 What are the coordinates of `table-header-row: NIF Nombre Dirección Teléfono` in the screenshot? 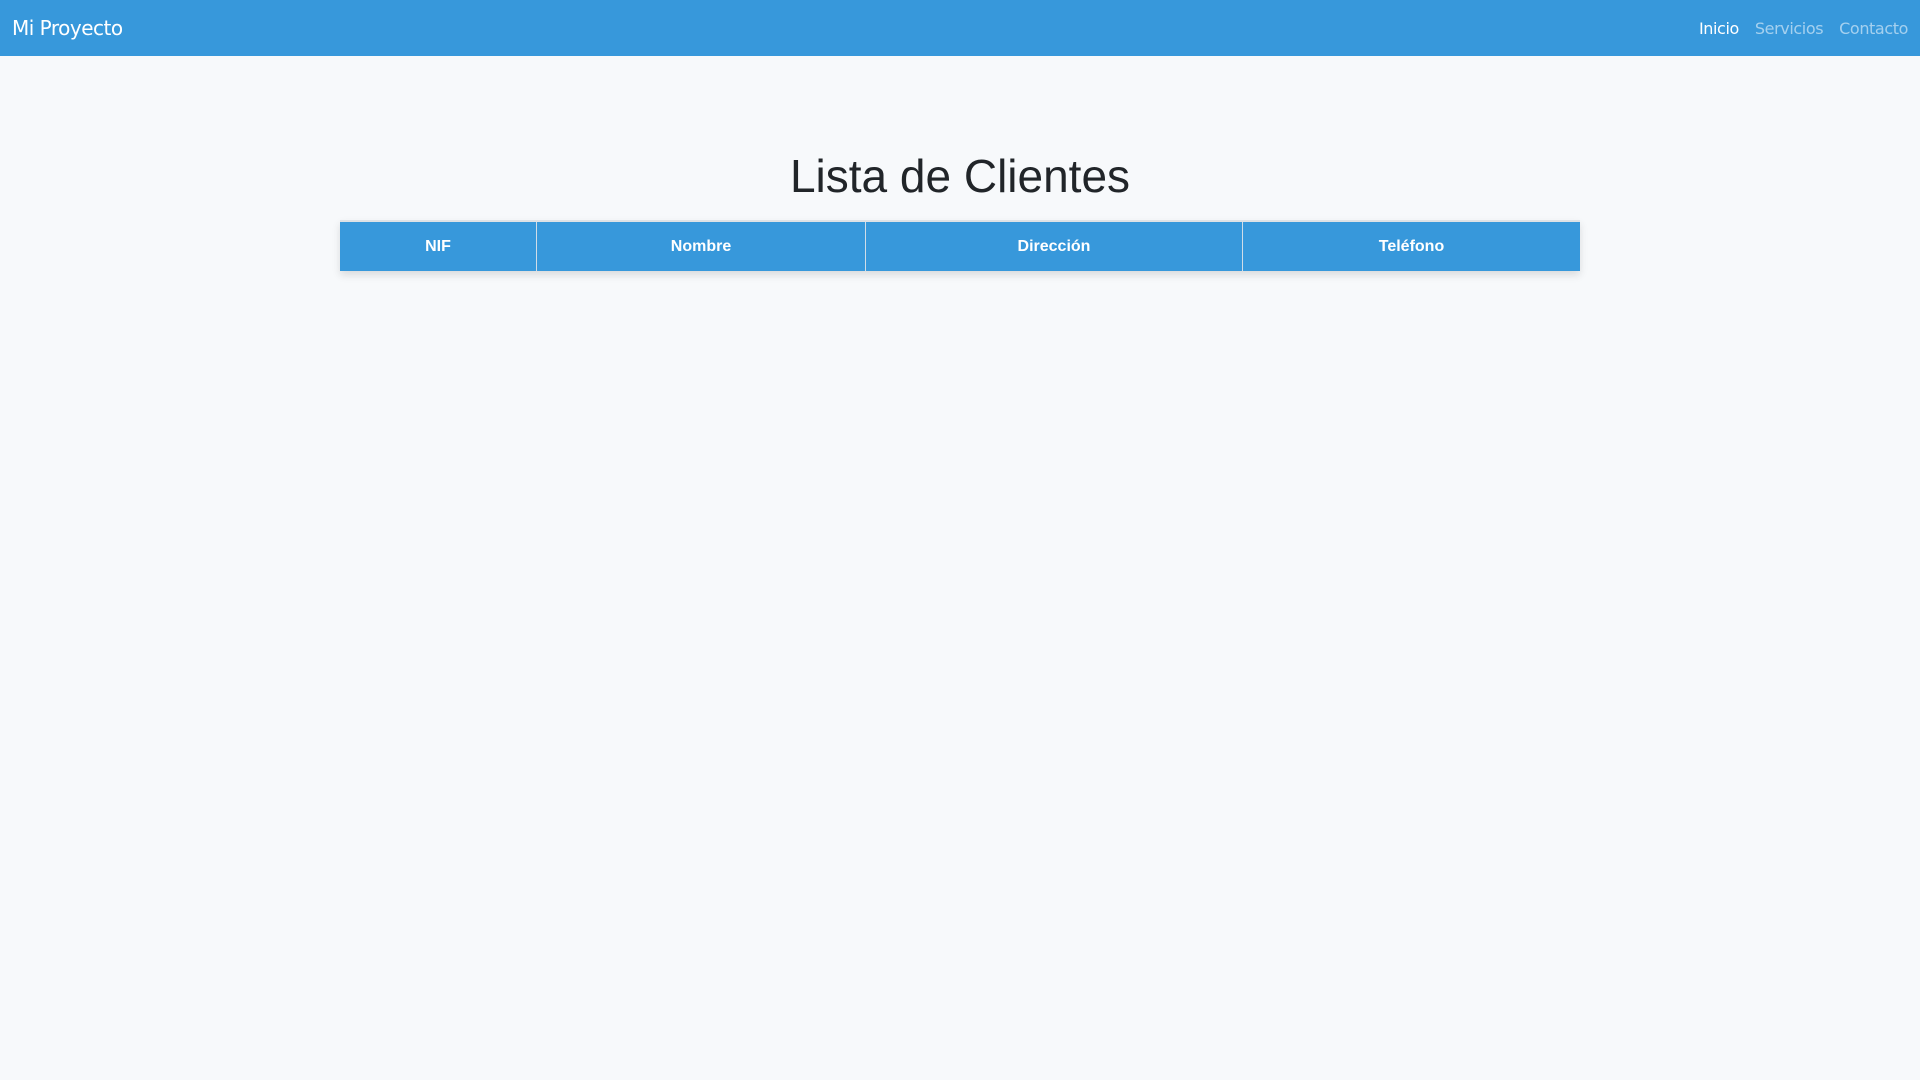 It's located at (960, 246).